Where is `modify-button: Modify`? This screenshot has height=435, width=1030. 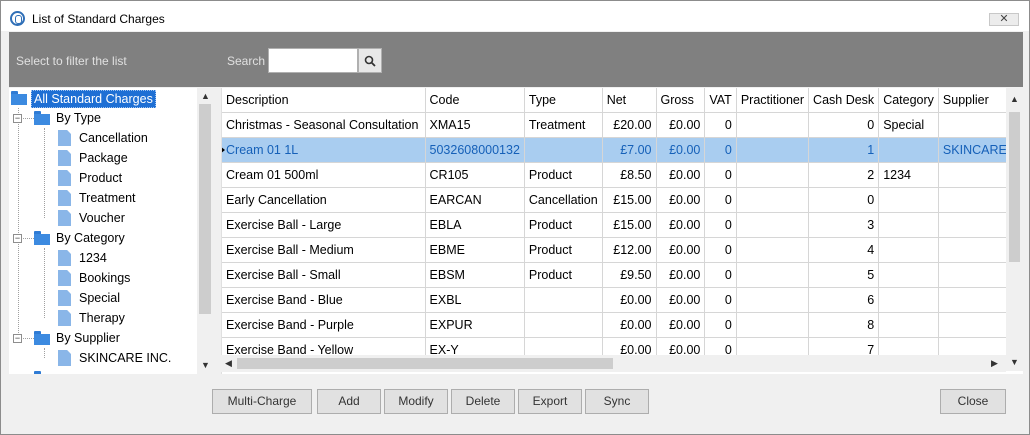
modify-button: Modify is located at coordinates (416, 401).